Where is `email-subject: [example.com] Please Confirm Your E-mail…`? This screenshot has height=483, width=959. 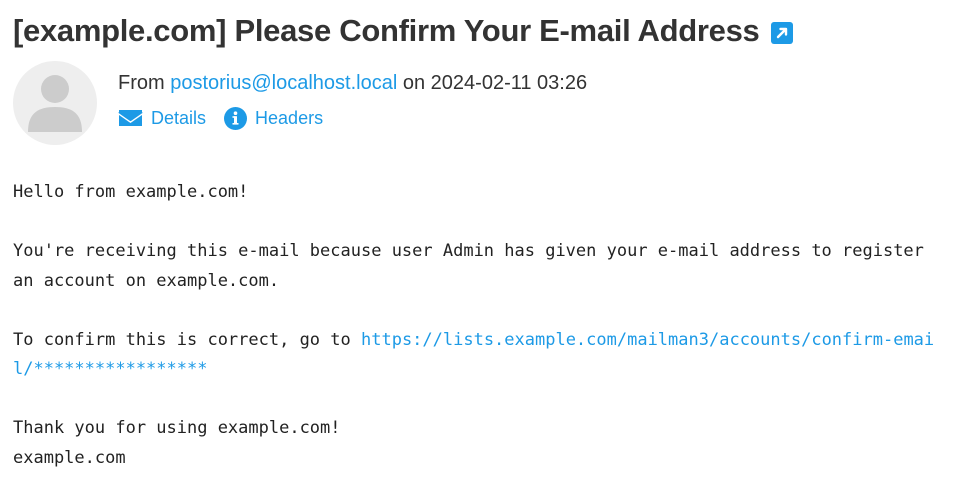
email-subject: [example.com] Please Confirm Your E-mail… is located at coordinates (386, 30).